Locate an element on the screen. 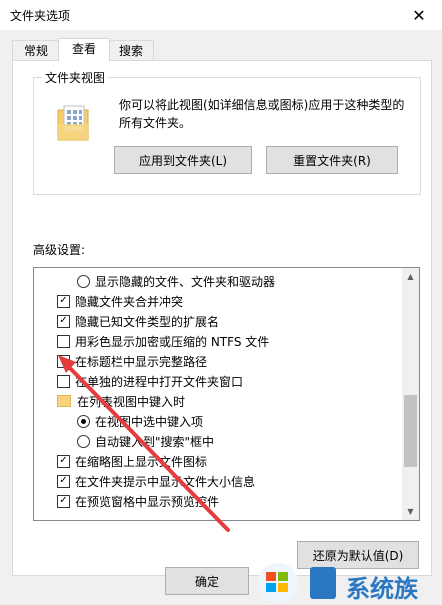 The height and width of the screenshot is (605, 442). ok-button: 确定 is located at coordinates (207, 581).